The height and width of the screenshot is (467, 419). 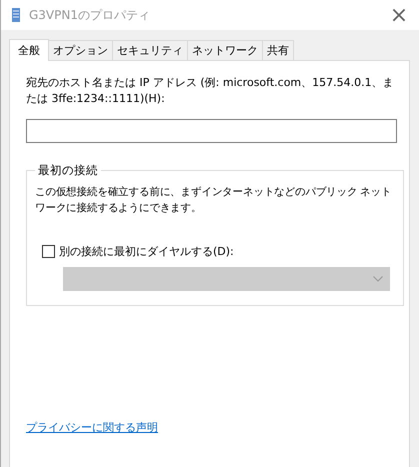 What do you see at coordinates (210, 91) in the screenshot?
I see `host-label: 宛先のホスト名または IP アドレス (例: microsoft.com、157.54.0.1、または 3ffe:1234::1111)(H):` at bounding box center [210, 91].